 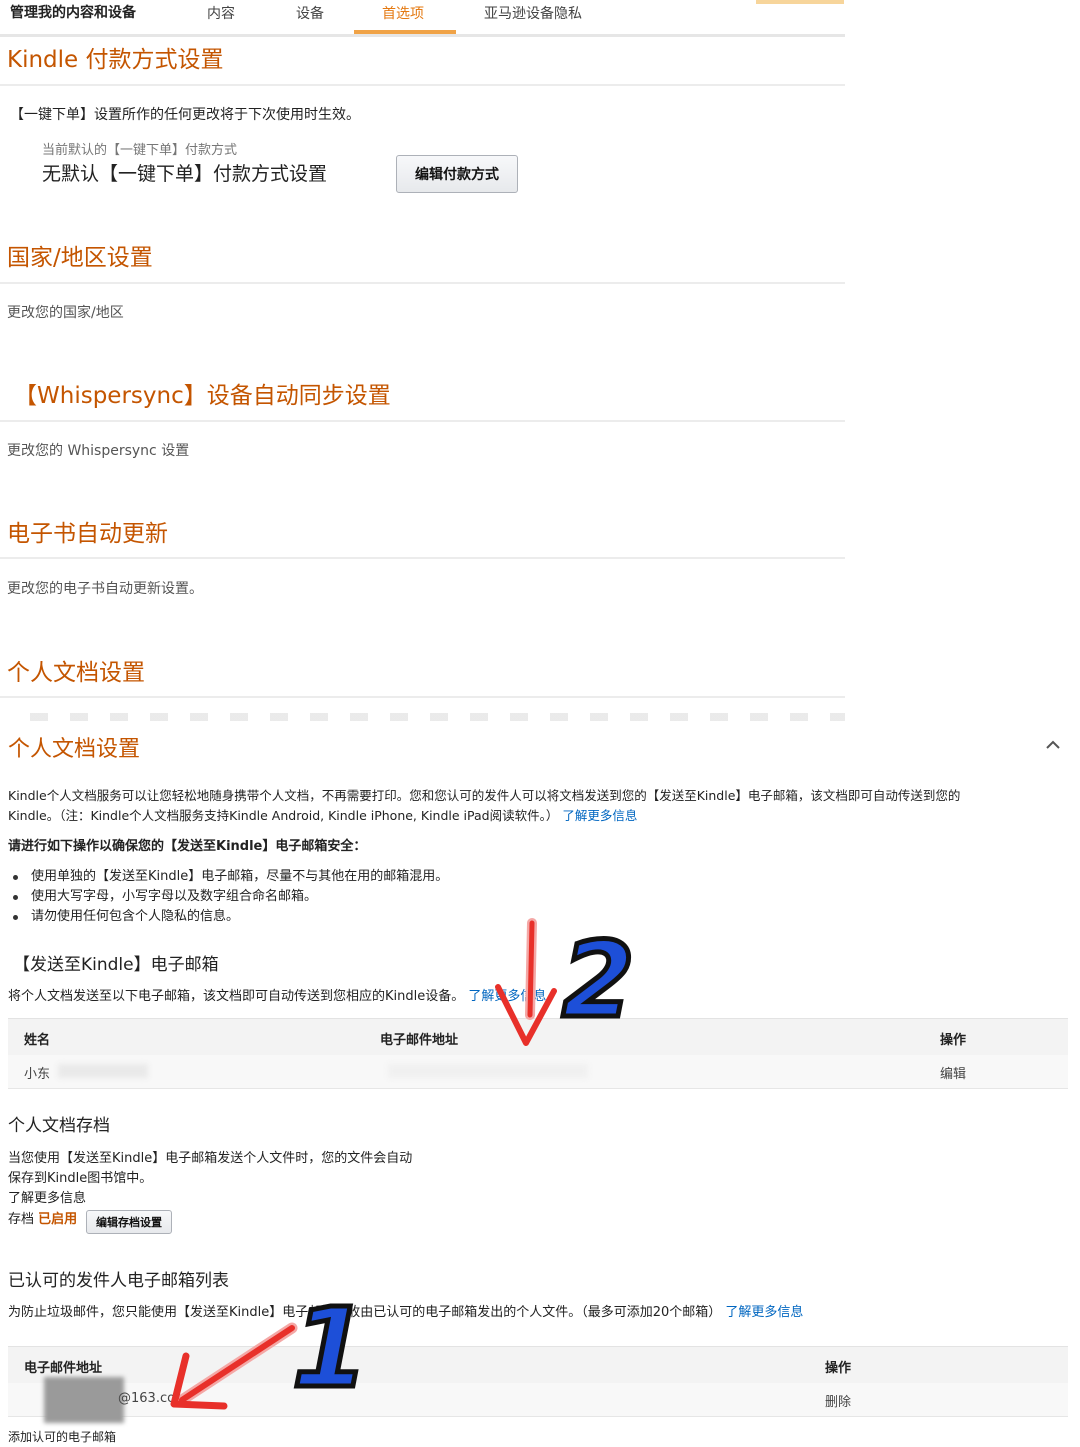 What do you see at coordinates (105, 588) in the screenshot?
I see `ebook-desc: 更改您的电子书自动更新设置。` at bounding box center [105, 588].